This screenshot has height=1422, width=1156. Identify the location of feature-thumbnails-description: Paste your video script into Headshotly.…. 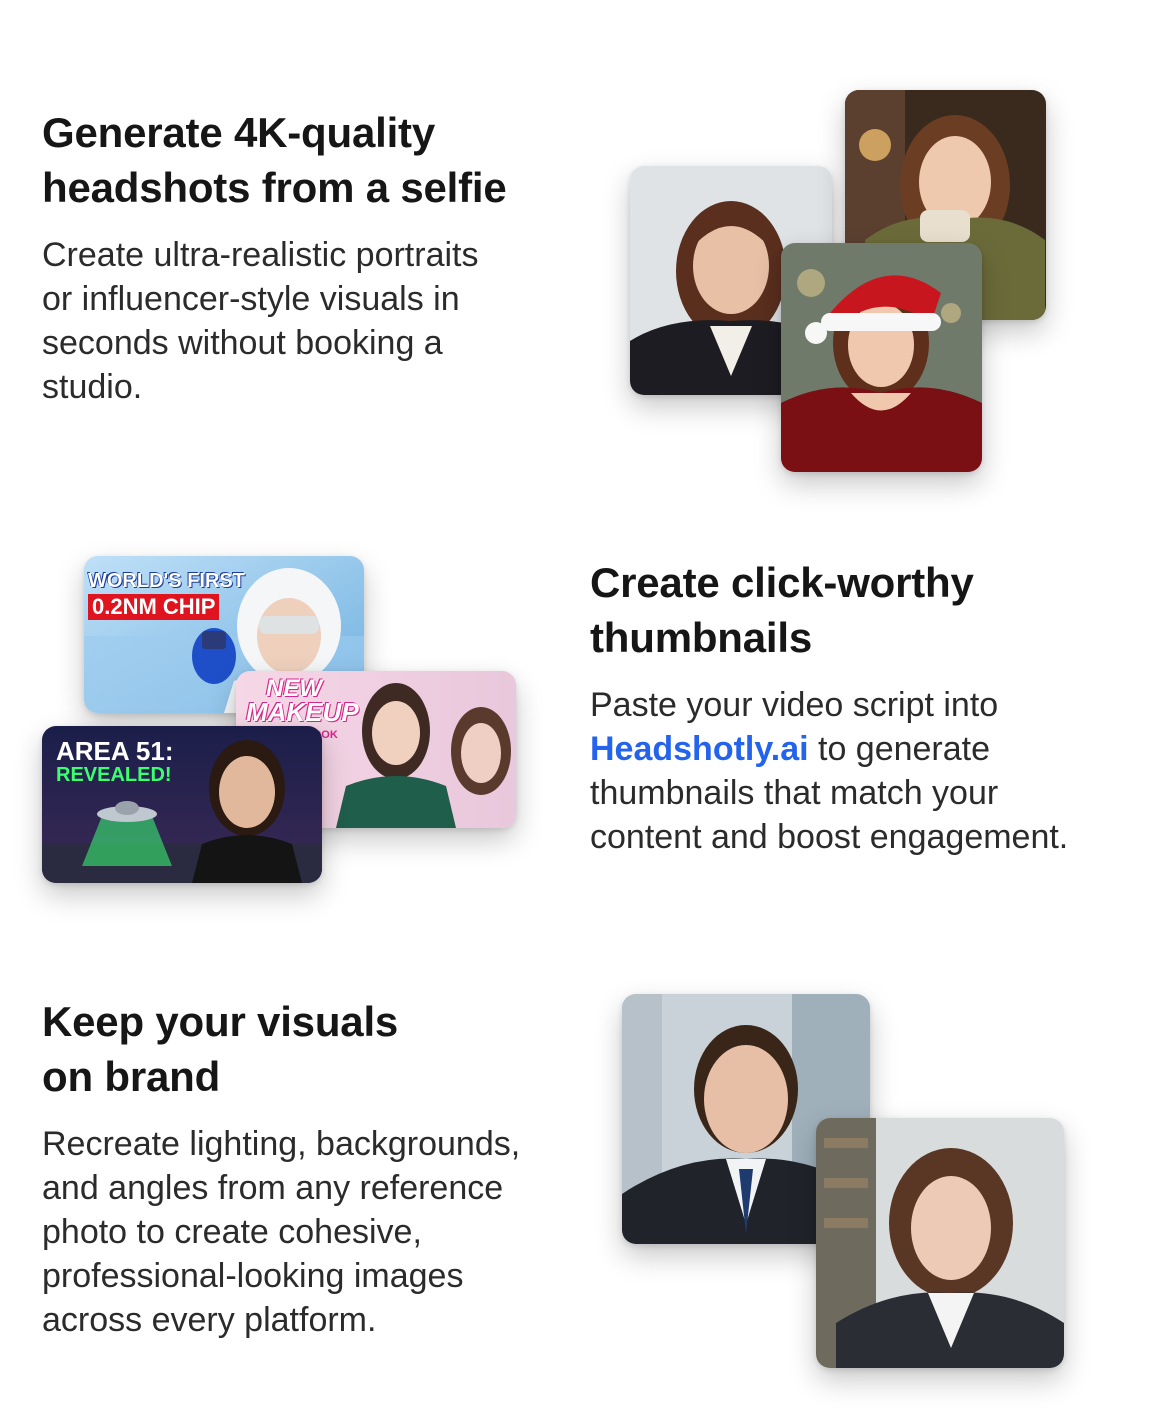
(870, 771).